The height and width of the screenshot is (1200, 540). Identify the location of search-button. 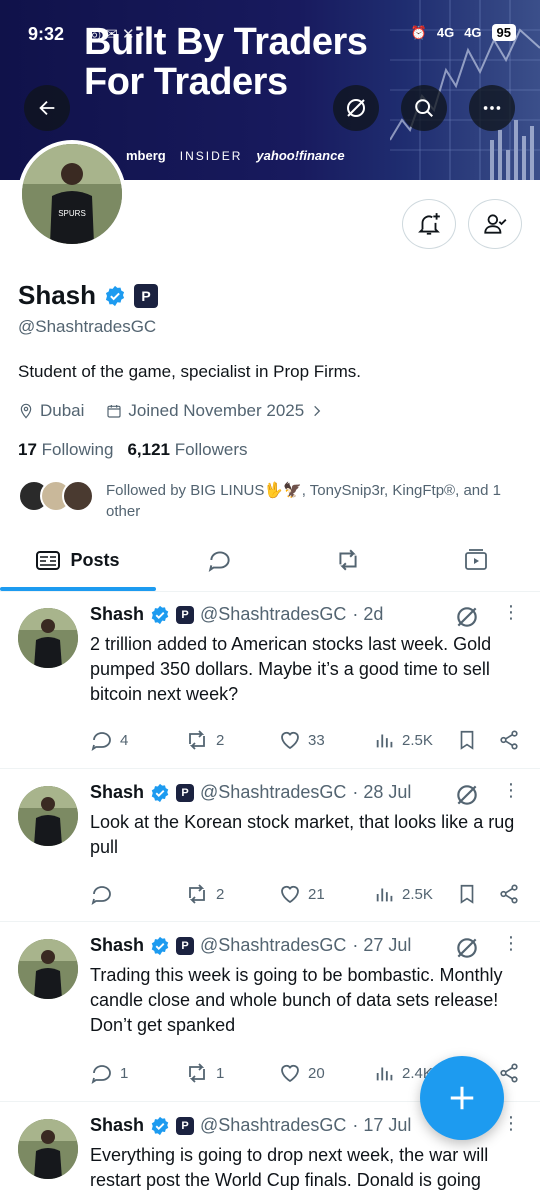
(424, 108).